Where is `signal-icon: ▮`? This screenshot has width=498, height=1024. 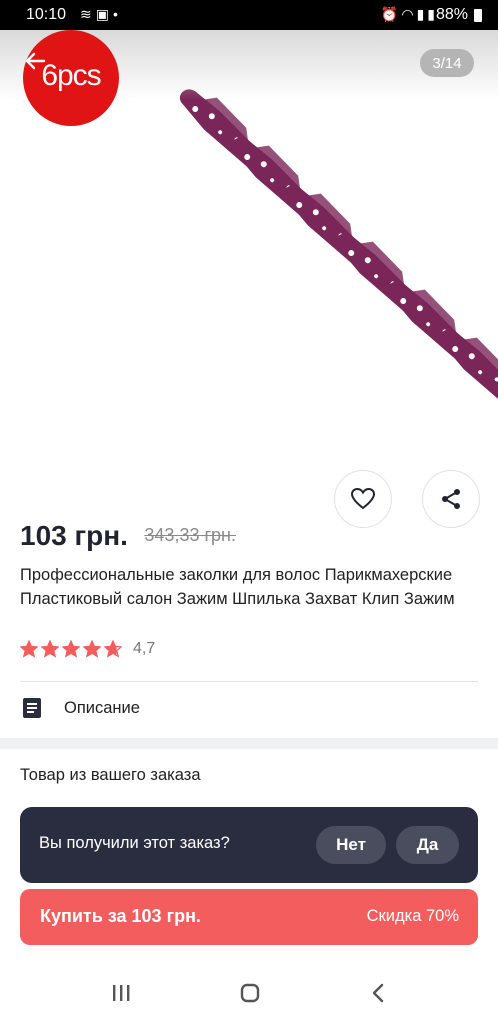
signal-icon: ▮ is located at coordinates (422, 14).